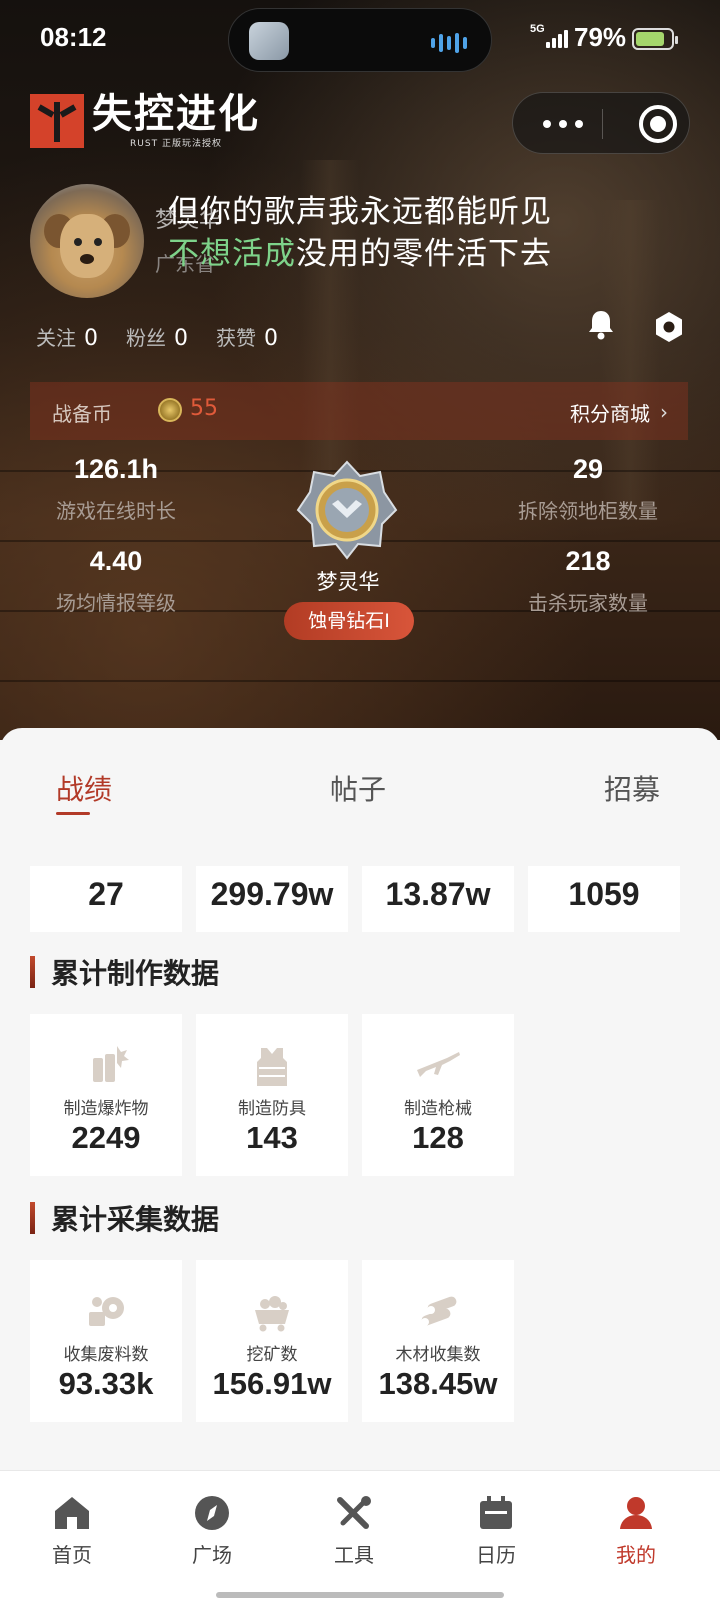 This screenshot has width=720, height=1600. What do you see at coordinates (354, 1512) in the screenshot?
I see `tools-icon` at bounding box center [354, 1512].